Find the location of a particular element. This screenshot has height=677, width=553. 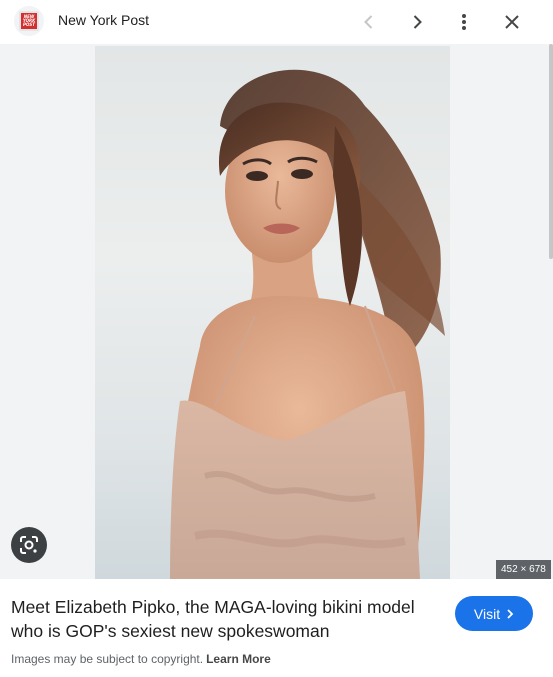

lens-search-button is located at coordinates (29, 545).